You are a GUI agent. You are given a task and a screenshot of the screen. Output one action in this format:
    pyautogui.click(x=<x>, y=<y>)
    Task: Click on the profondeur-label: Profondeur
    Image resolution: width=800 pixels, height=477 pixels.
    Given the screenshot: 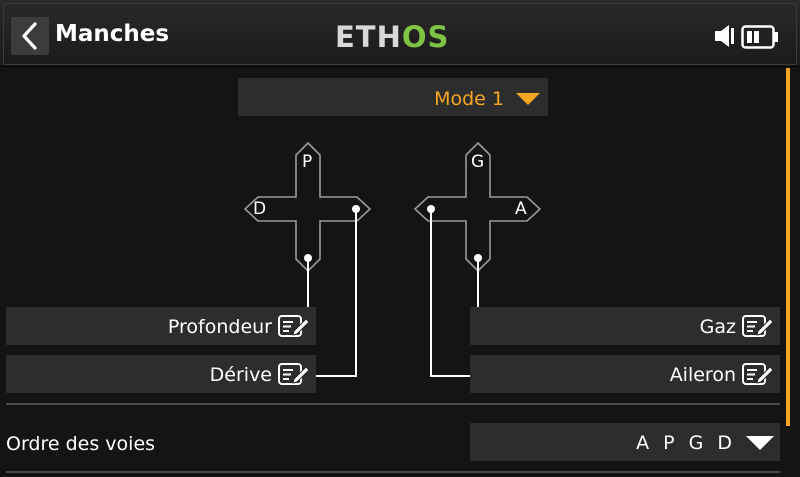 What is the action you would take?
    pyautogui.click(x=219, y=327)
    